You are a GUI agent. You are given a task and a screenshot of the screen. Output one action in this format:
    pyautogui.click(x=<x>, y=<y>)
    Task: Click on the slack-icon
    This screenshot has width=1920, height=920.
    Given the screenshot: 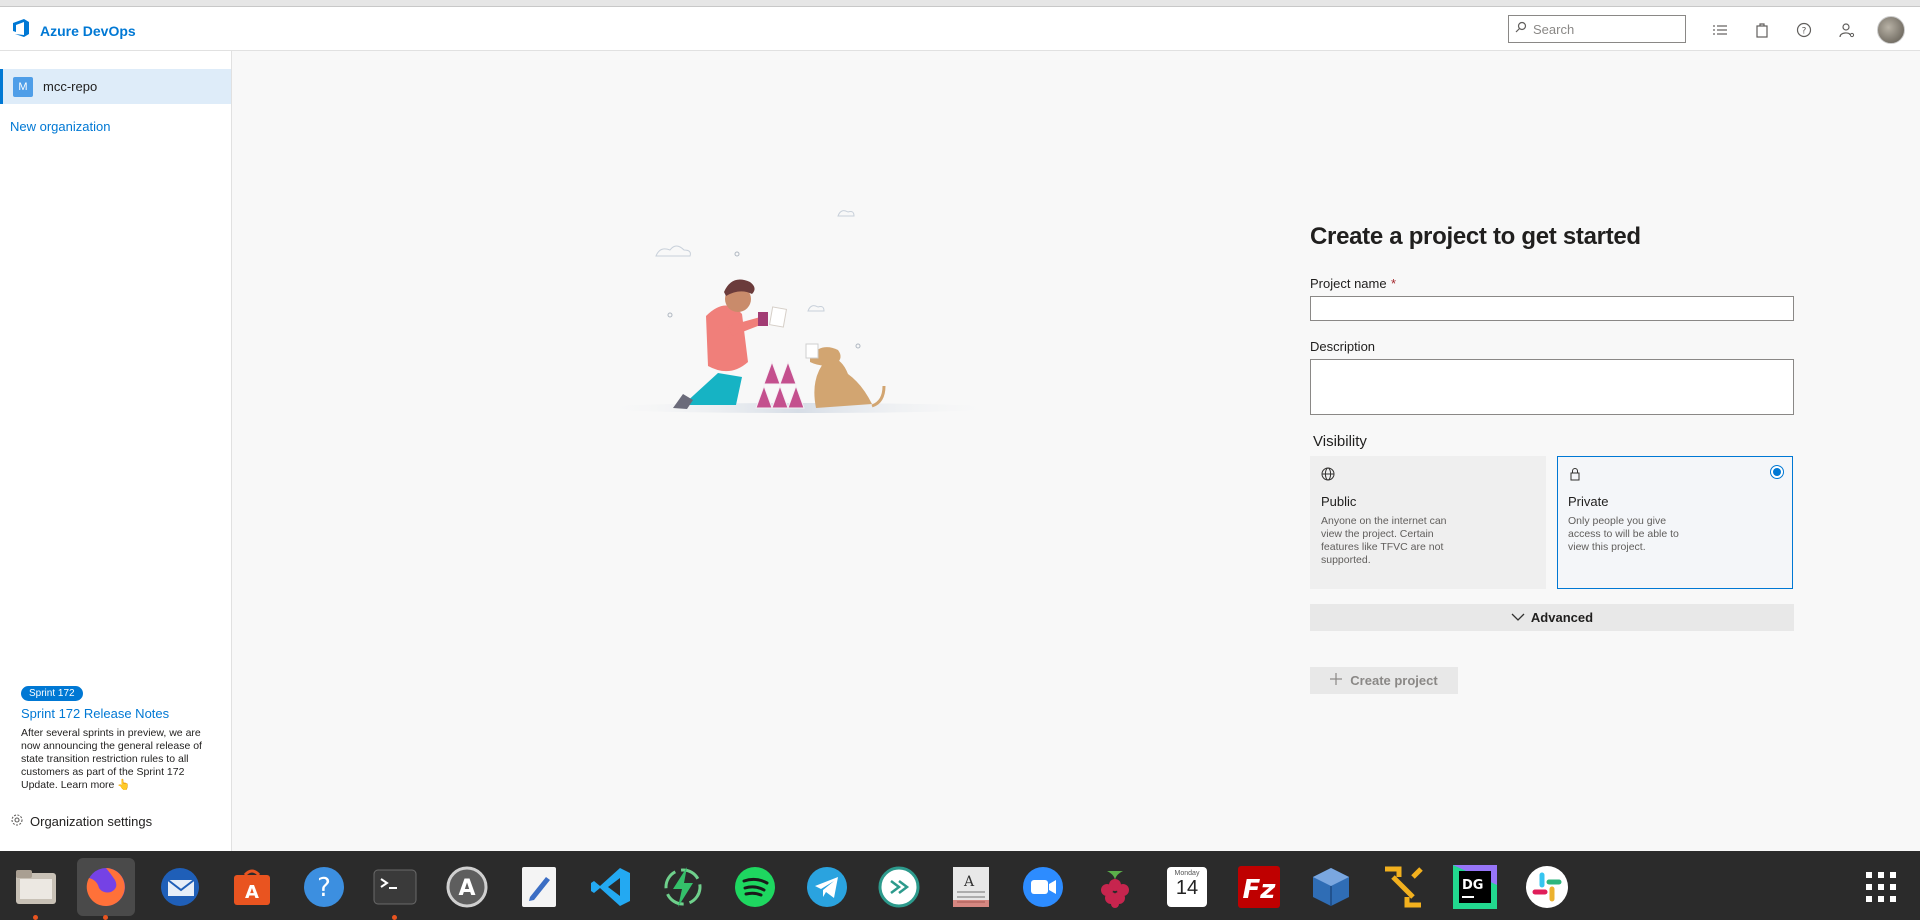 What is the action you would take?
    pyautogui.click(x=1547, y=887)
    